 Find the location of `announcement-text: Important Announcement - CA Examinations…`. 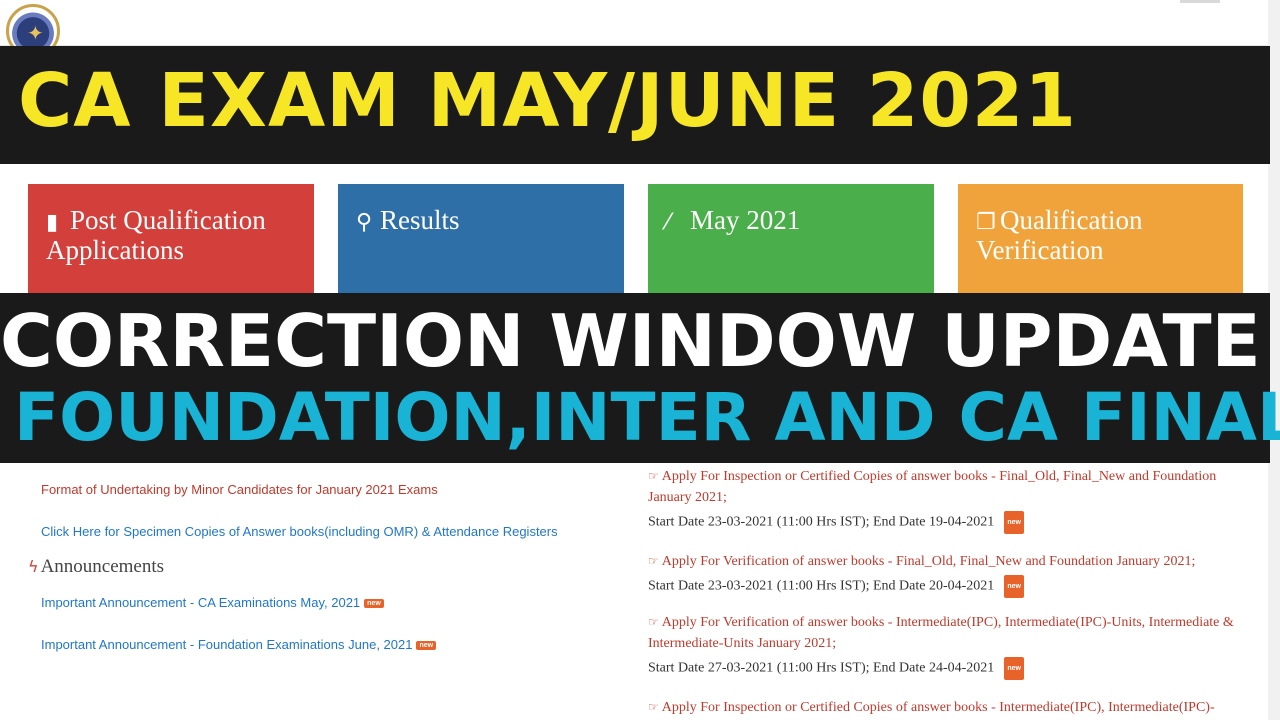

announcement-text: Important Announcement - CA Examinations… is located at coordinates (201, 602).